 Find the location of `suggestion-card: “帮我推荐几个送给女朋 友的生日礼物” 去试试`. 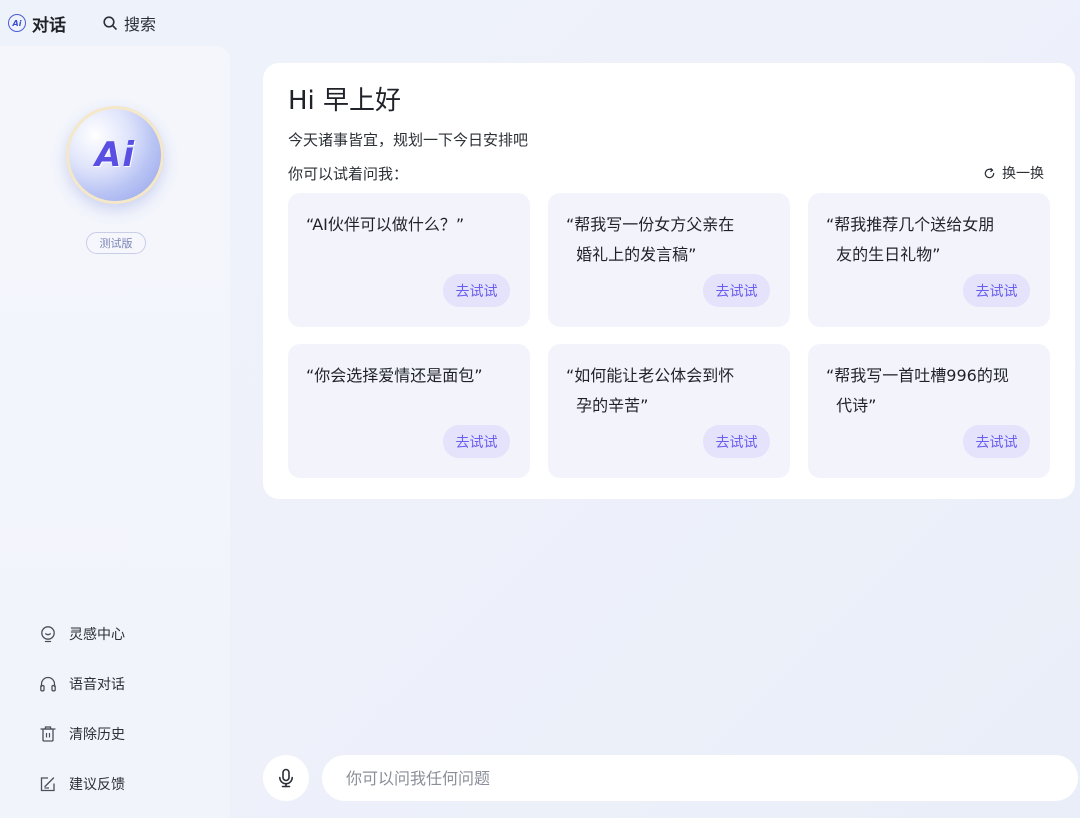

suggestion-card: “帮我推荐几个送给女朋 友的生日礼物” 去试试 is located at coordinates (929, 260).